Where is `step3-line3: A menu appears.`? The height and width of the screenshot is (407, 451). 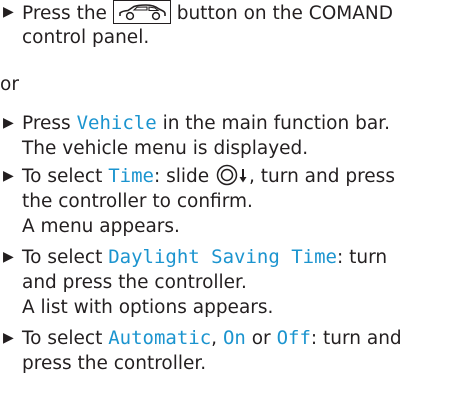 step3-line3: A menu appears. is located at coordinates (101, 226).